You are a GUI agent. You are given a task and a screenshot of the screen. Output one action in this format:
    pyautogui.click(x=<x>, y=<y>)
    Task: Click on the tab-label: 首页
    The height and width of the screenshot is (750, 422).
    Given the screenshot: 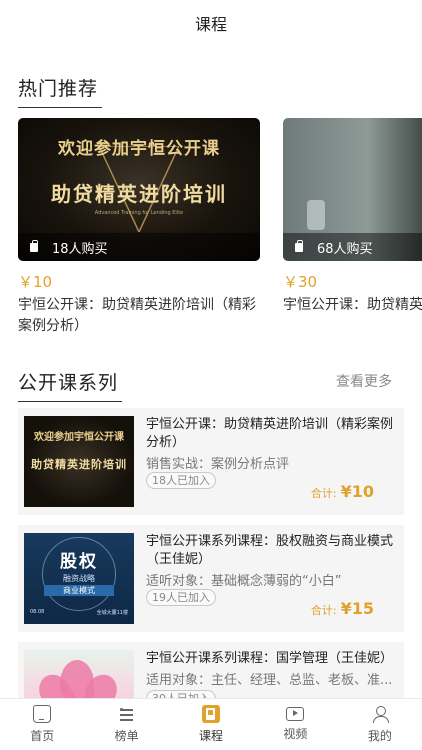 What is the action you would take?
    pyautogui.click(x=42, y=736)
    